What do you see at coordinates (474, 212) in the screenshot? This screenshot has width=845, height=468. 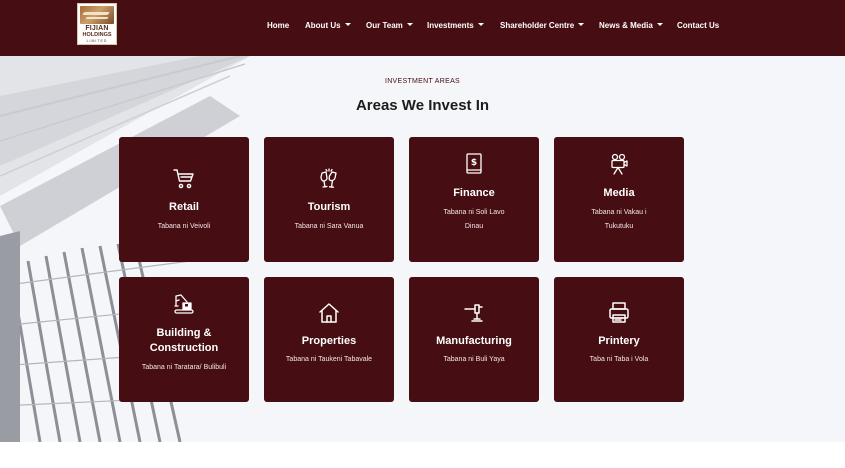 I see `card-subtitle: Tabana ni Soli Lavo` at bounding box center [474, 212].